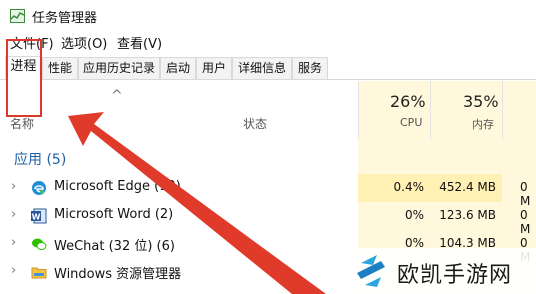 Image resolution: width=536 pixels, height=294 pixels. Describe the element at coordinates (371, 271) in the screenshot. I see `watermark-logo-icon` at that location.